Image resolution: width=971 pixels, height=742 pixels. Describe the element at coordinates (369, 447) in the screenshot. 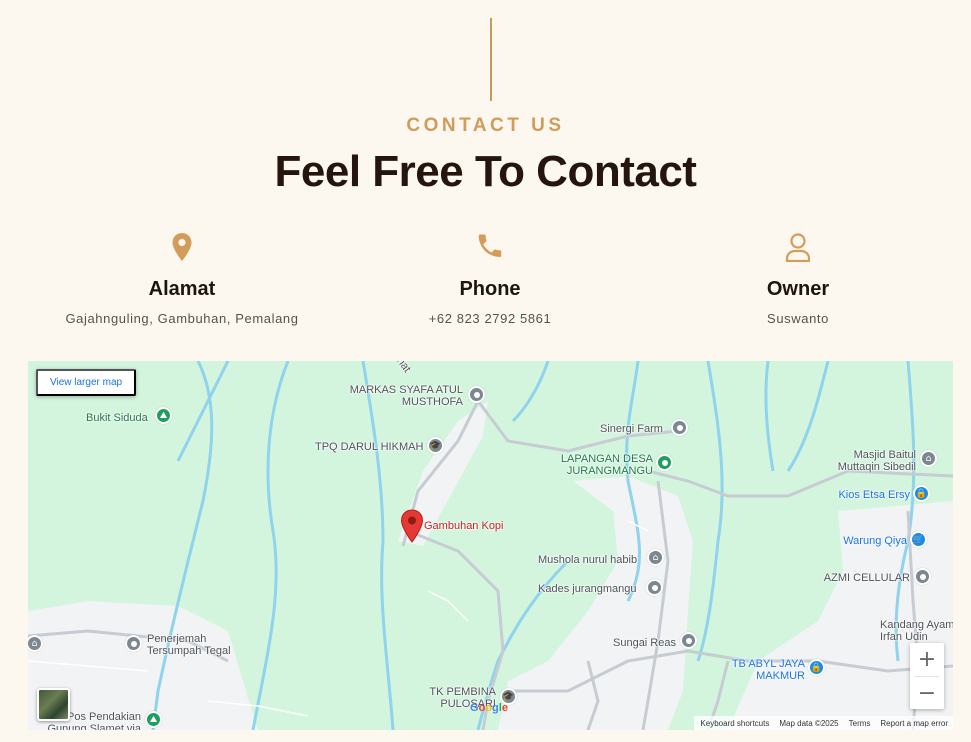

I see `poi-tpq: TPQ DARUL HIKMAH` at that location.